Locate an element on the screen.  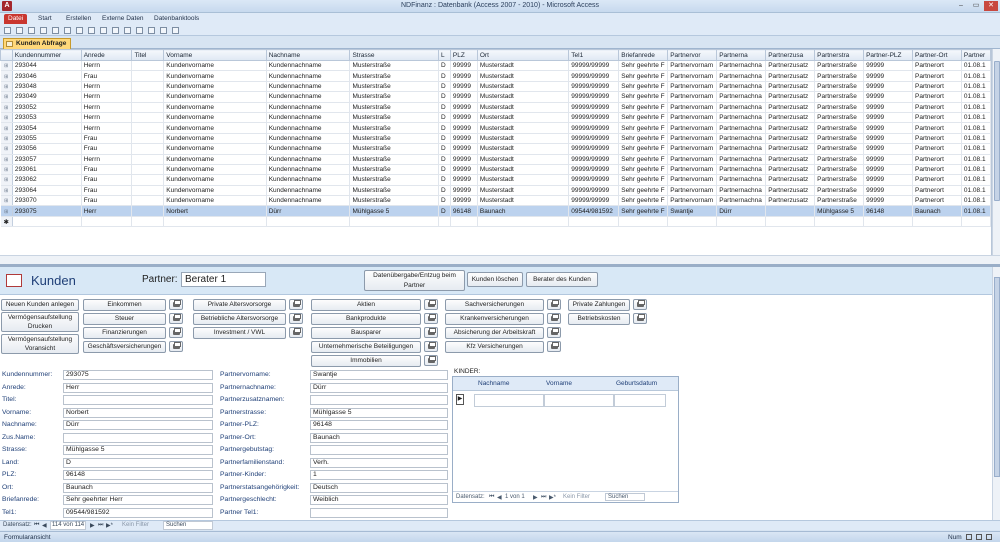
steuer-button: Steuer is located at coordinates (124, 319).